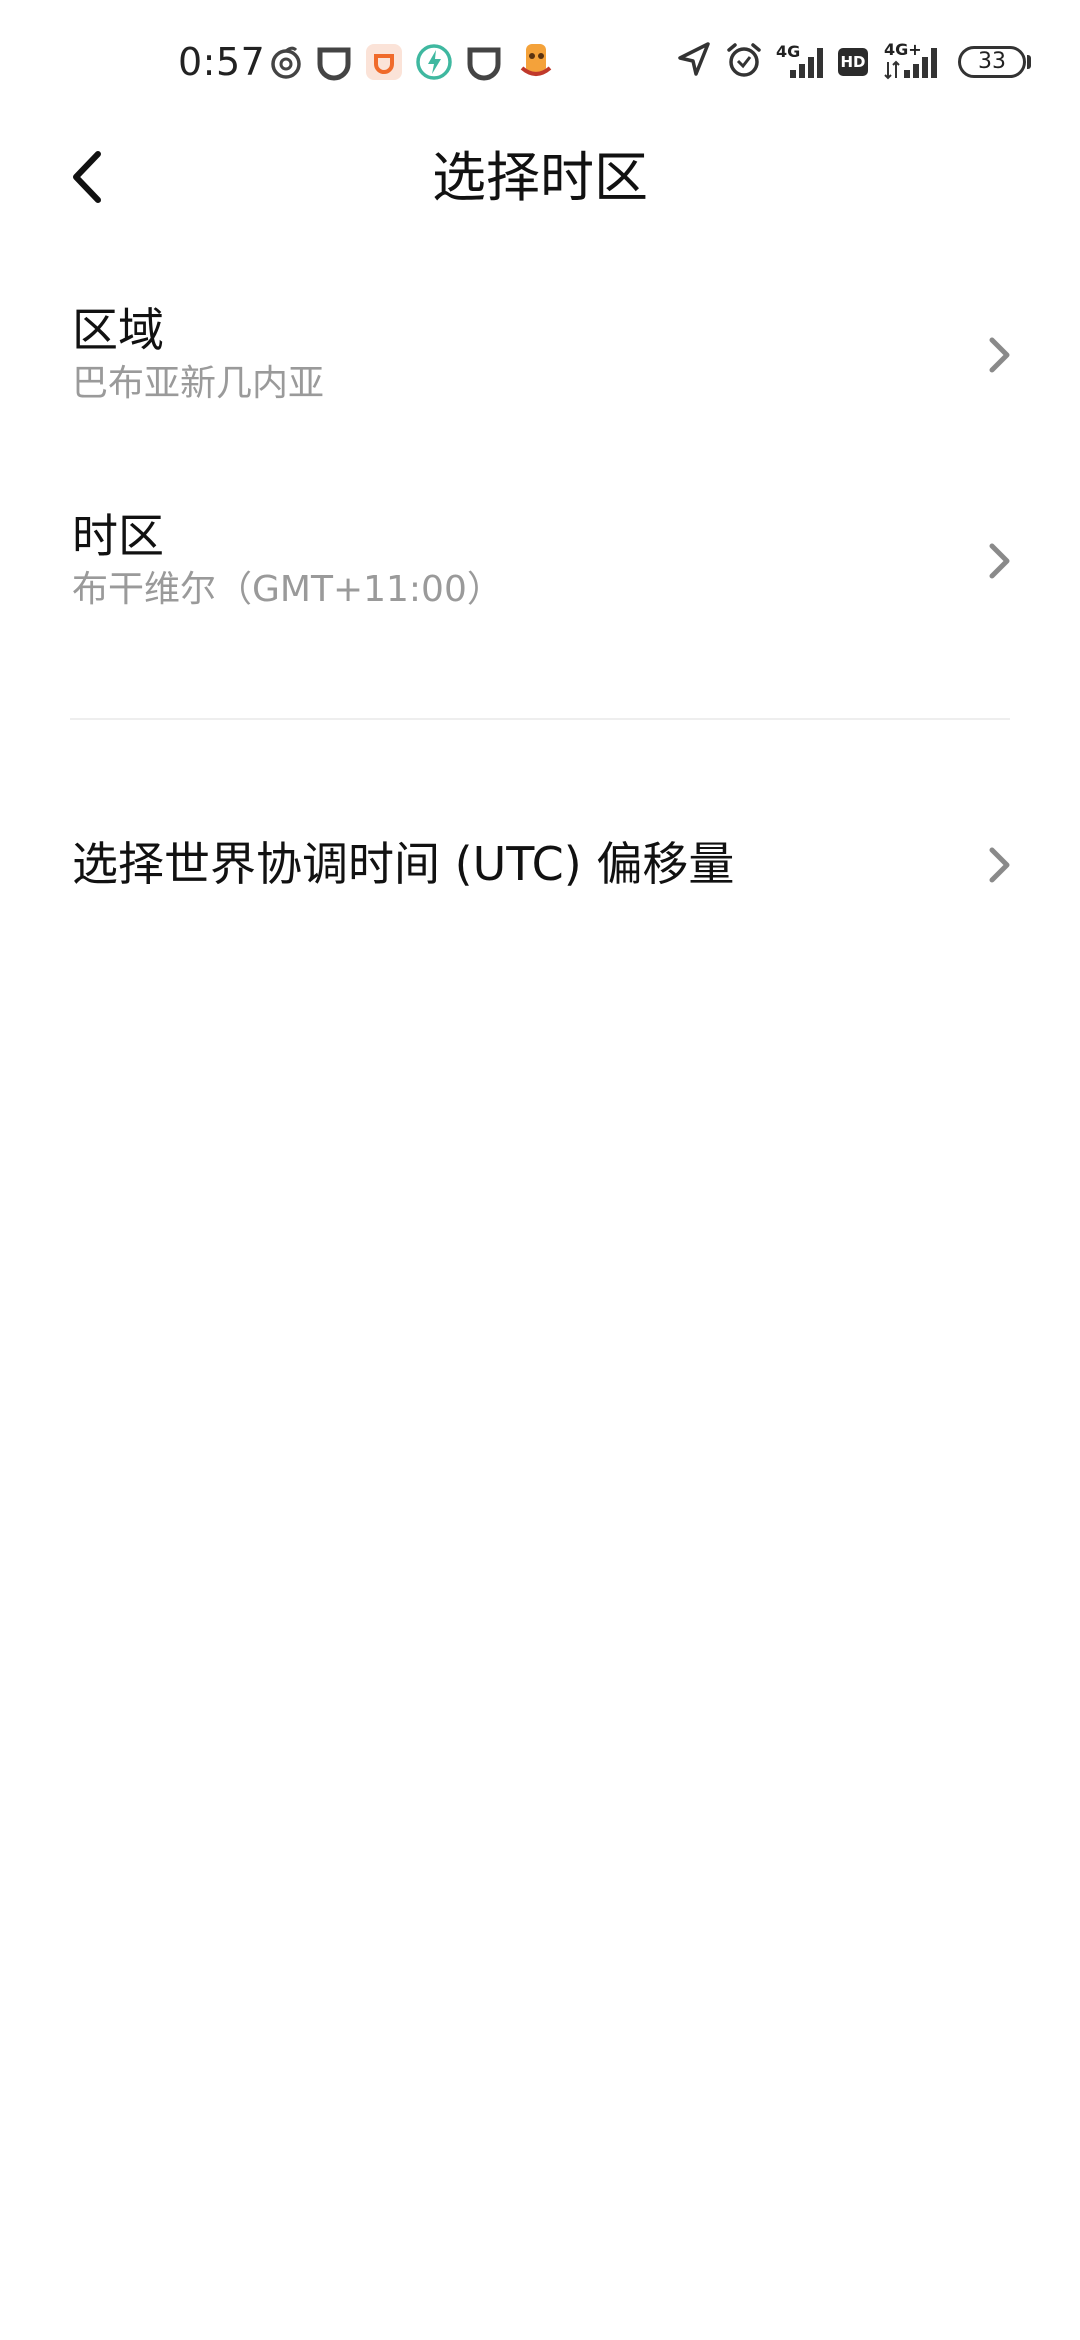  I want to click on taobao-icon, so click(384, 62).